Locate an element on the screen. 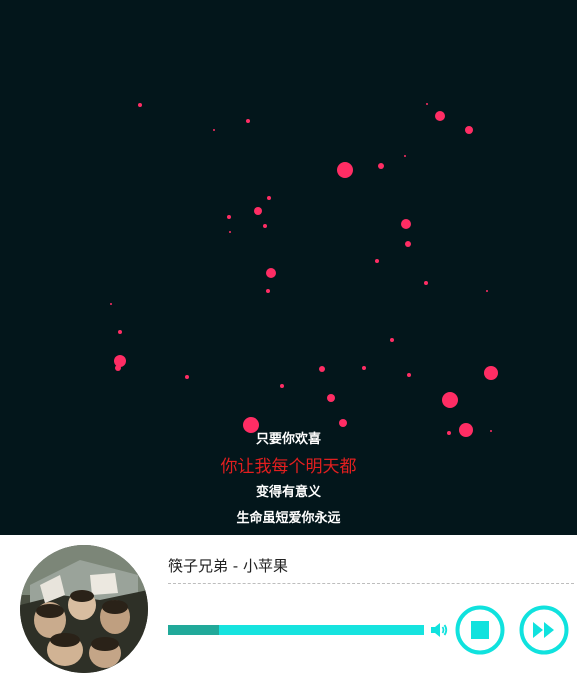 This screenshot has height=673, width=577. speaker-icon is located at coordinates (439, 632).